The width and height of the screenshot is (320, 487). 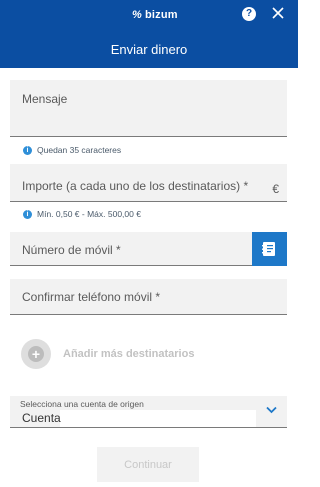 What do you see at coordinates (275, 189) in the screenshot?
I see `euro-symbol: €` at bounding box center [275, 189].